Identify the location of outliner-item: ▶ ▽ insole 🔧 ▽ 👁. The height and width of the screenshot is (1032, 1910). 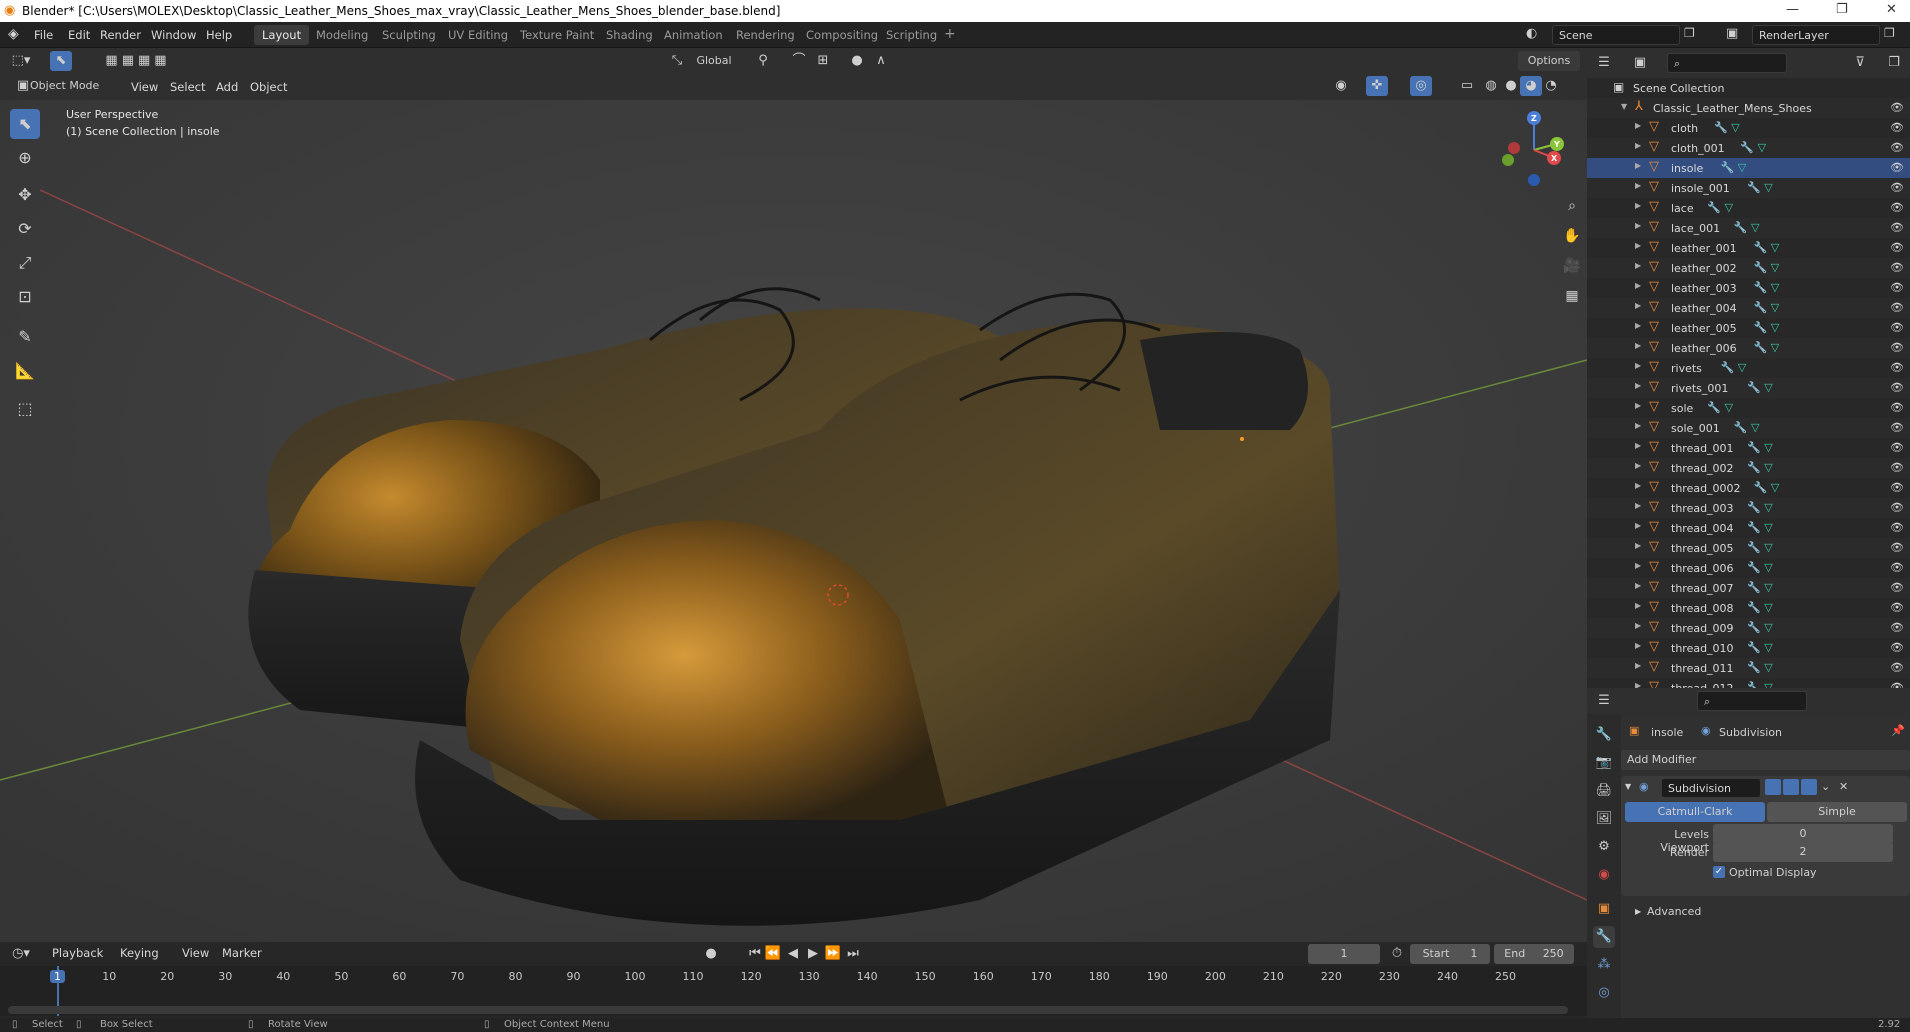
(1748, 168).